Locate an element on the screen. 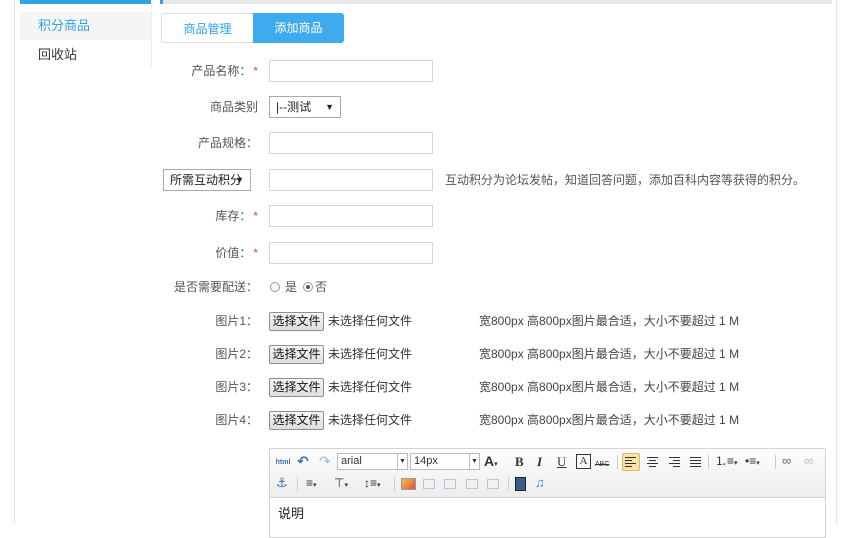 This screenshot has height=538, width=845. delivery-yes-radio is located at coordinates (275, 287).